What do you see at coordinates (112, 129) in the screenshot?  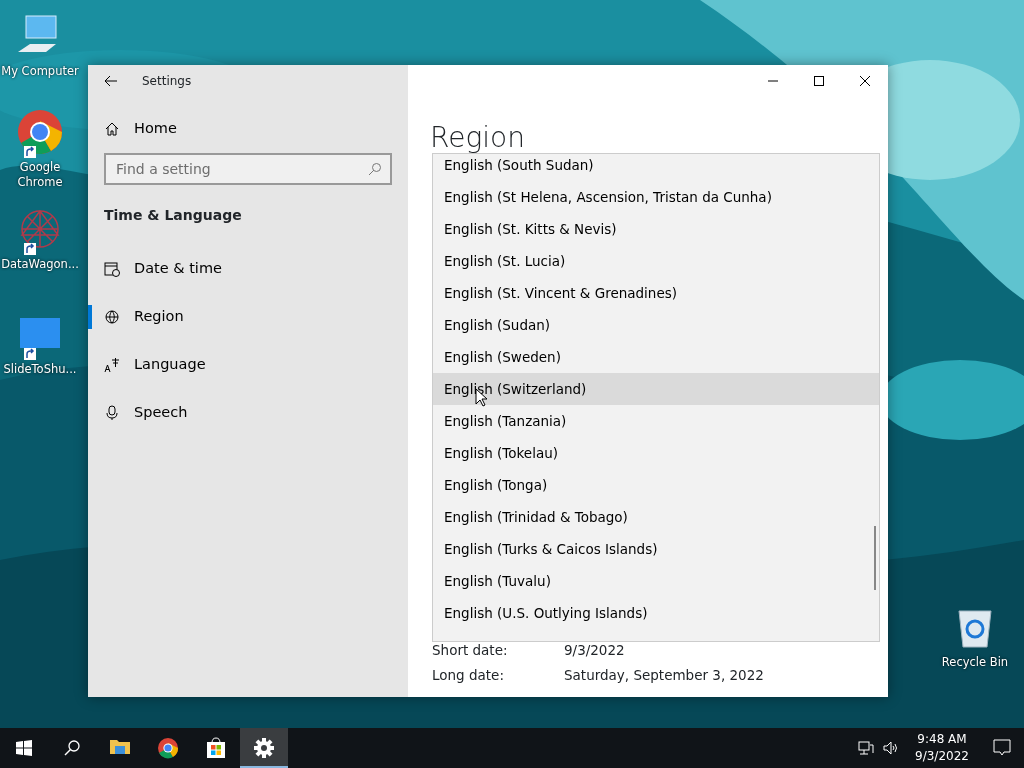 I see `home-icon` at bounding box center [112, 129].